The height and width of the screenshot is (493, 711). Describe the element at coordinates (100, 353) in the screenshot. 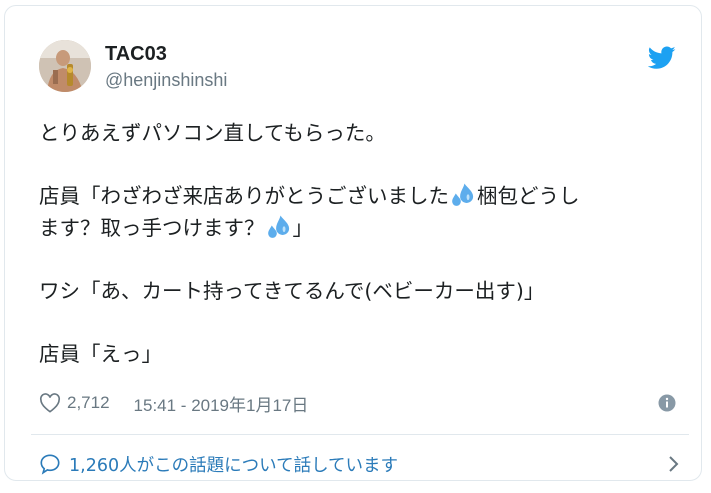

I see `tweet-line: 店員「えっ」` at that location.